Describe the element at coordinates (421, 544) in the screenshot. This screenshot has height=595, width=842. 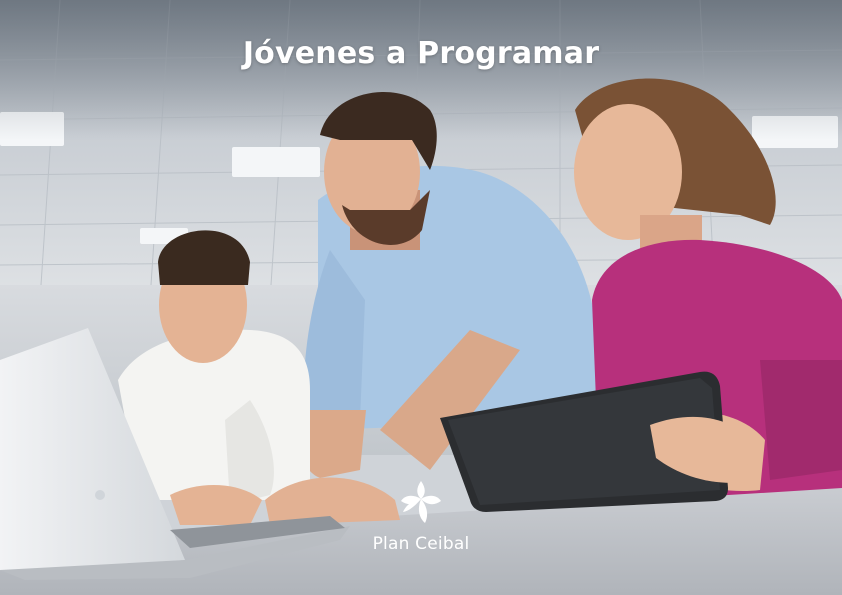
I see `brand-name: Plan Ceibal` at that location.